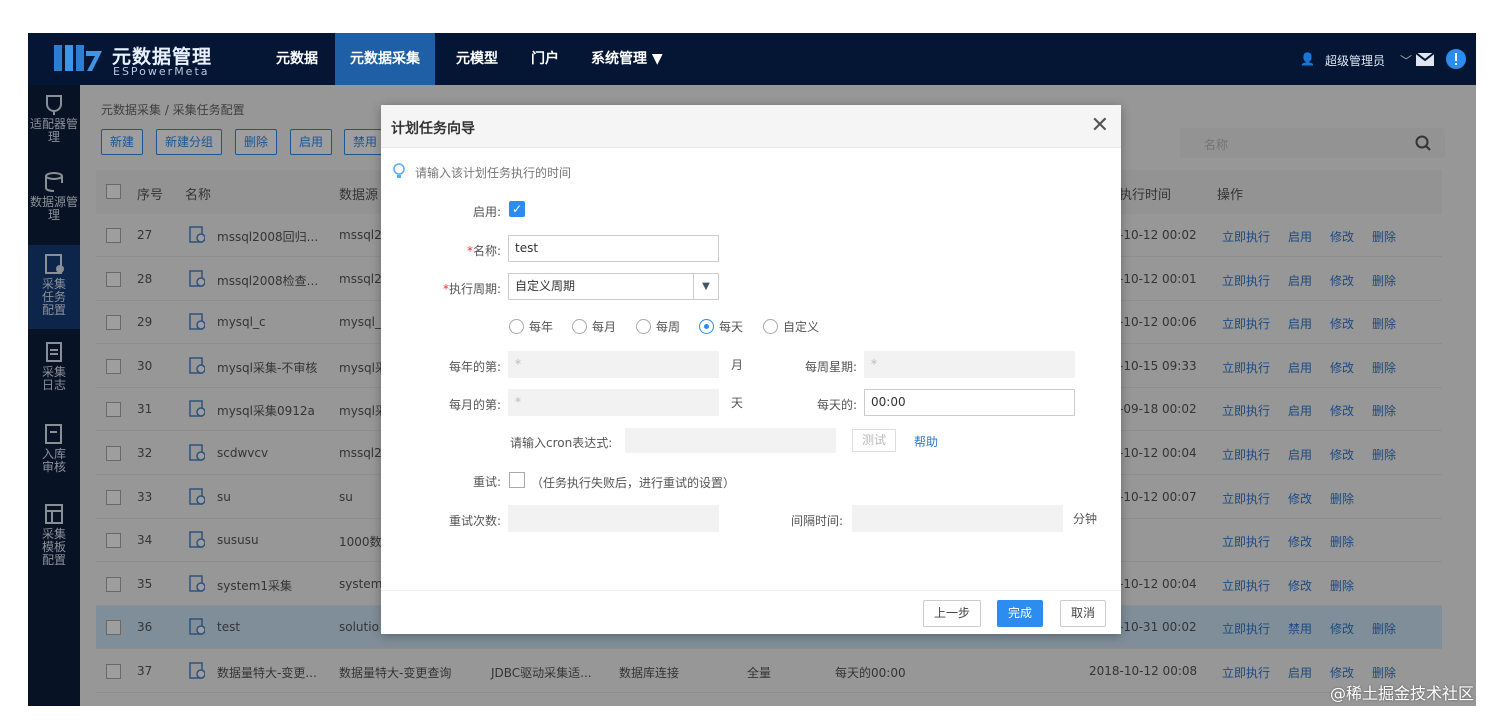 The image size is (1512, 721). I want to click on chevron-down-icon: ﹀, so click(1406, 60).